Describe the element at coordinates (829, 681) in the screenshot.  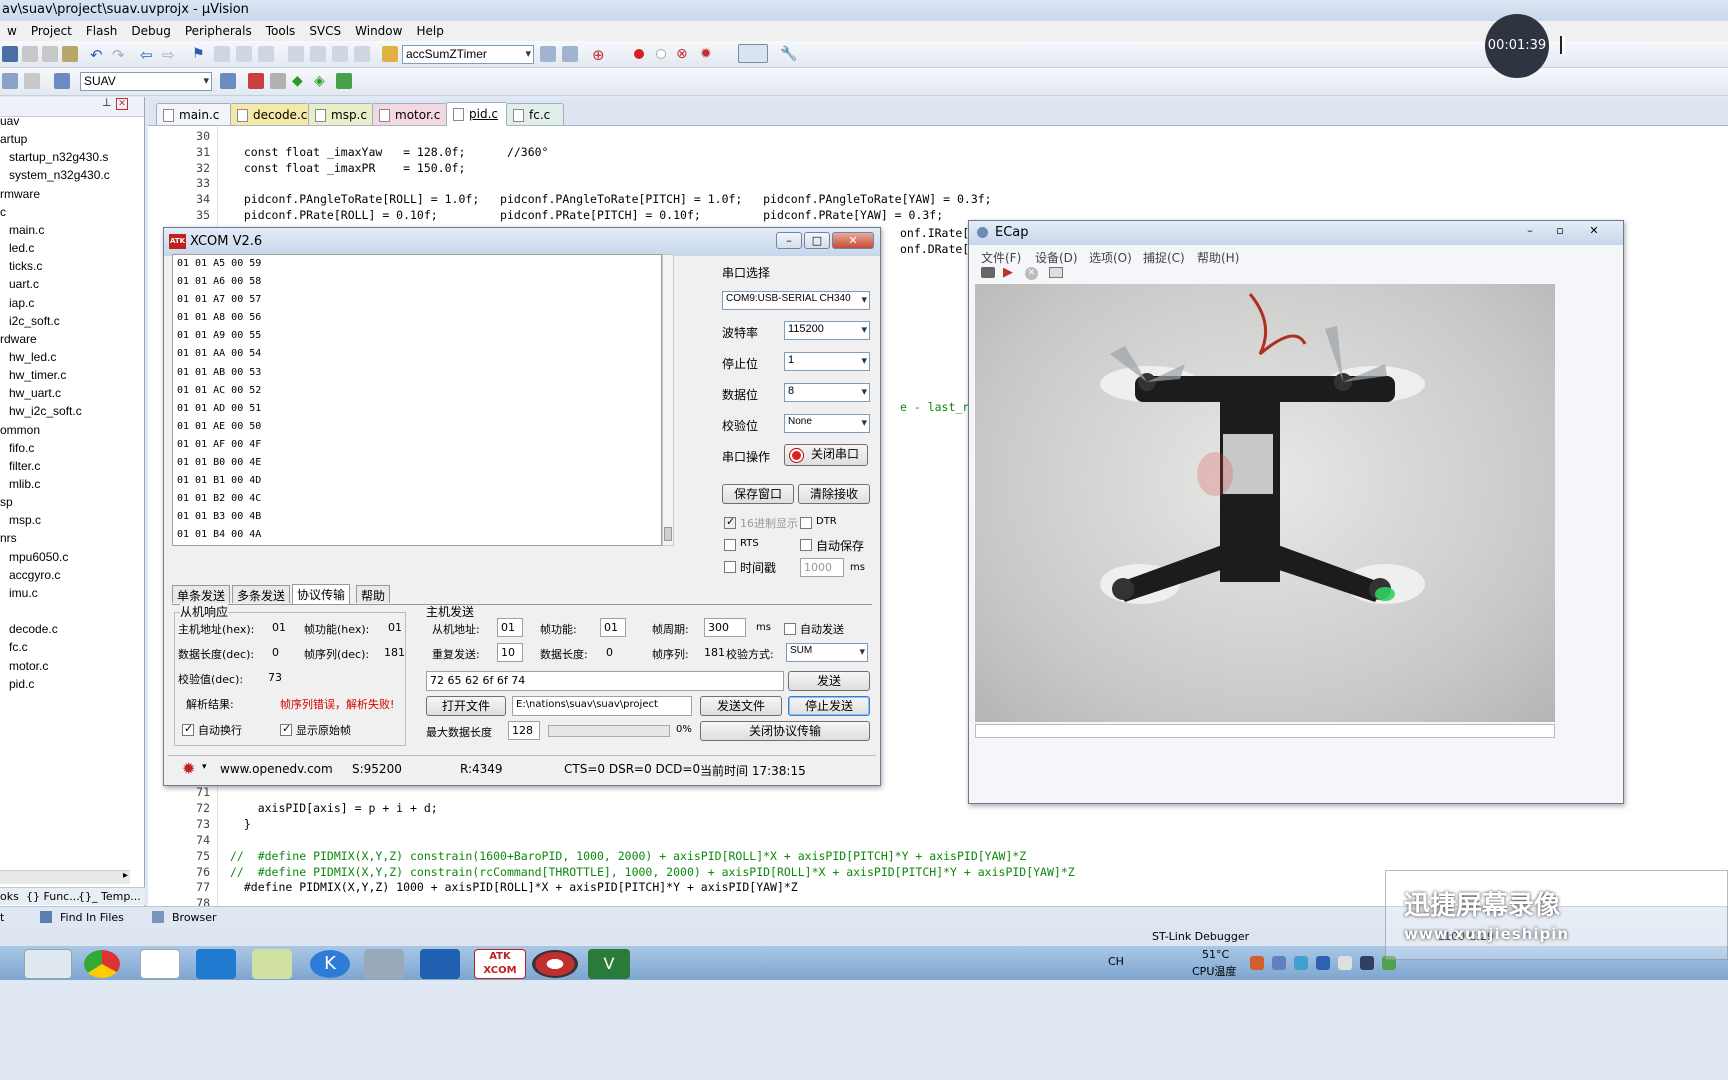
I see `send-button: 发送` at that location.